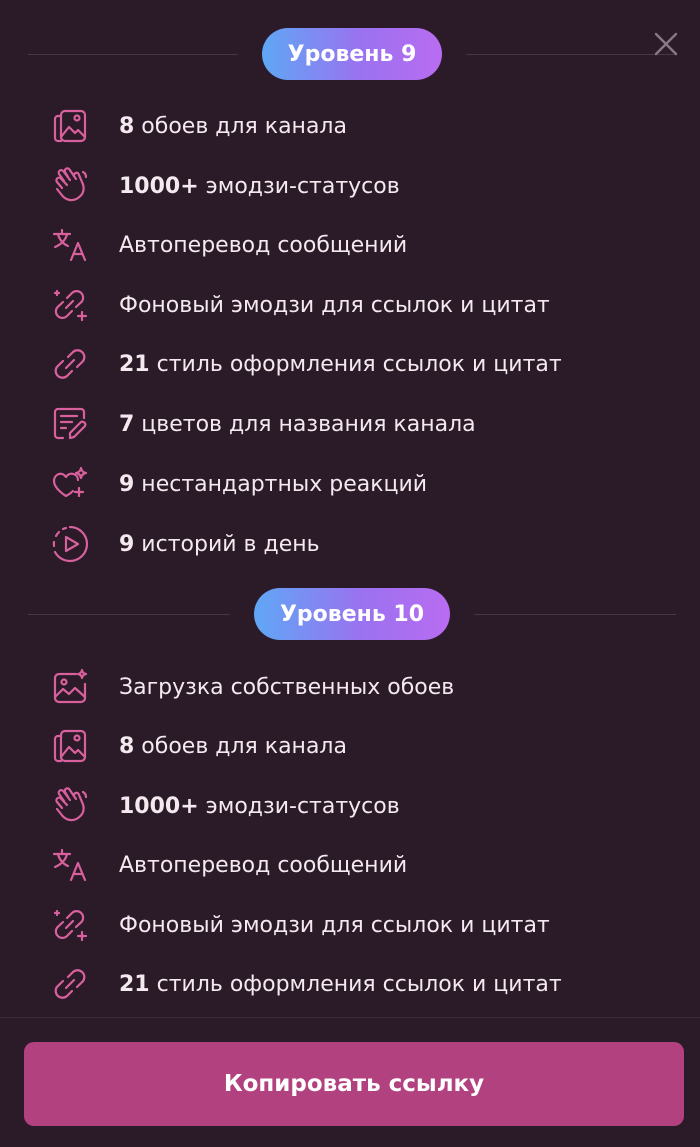  I want to click on close-button, so click(666, 44).